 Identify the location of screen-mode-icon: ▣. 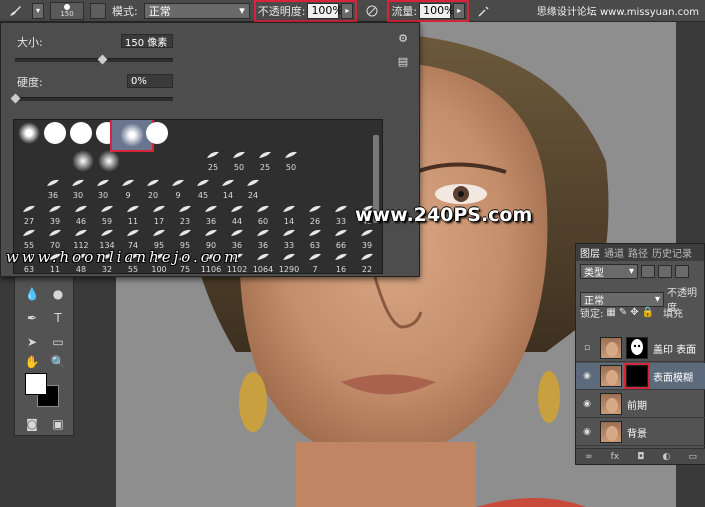
(58, 424).